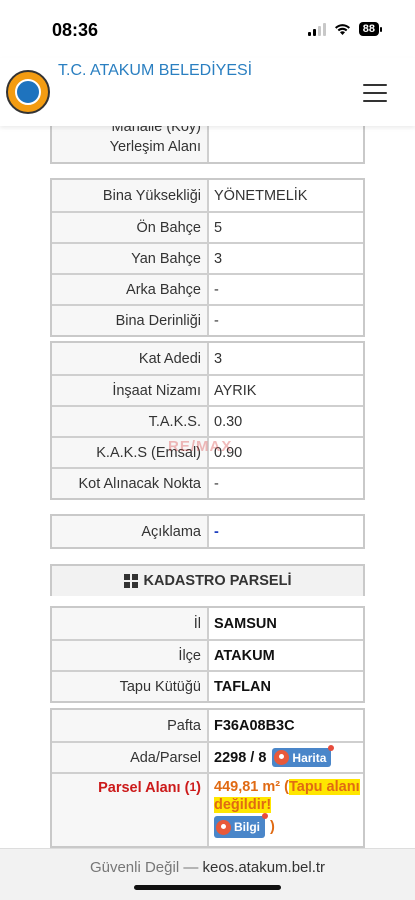  I want to click on table-row: Mahalle (Köy) Yerleşim Alanı, so click(207, 144).